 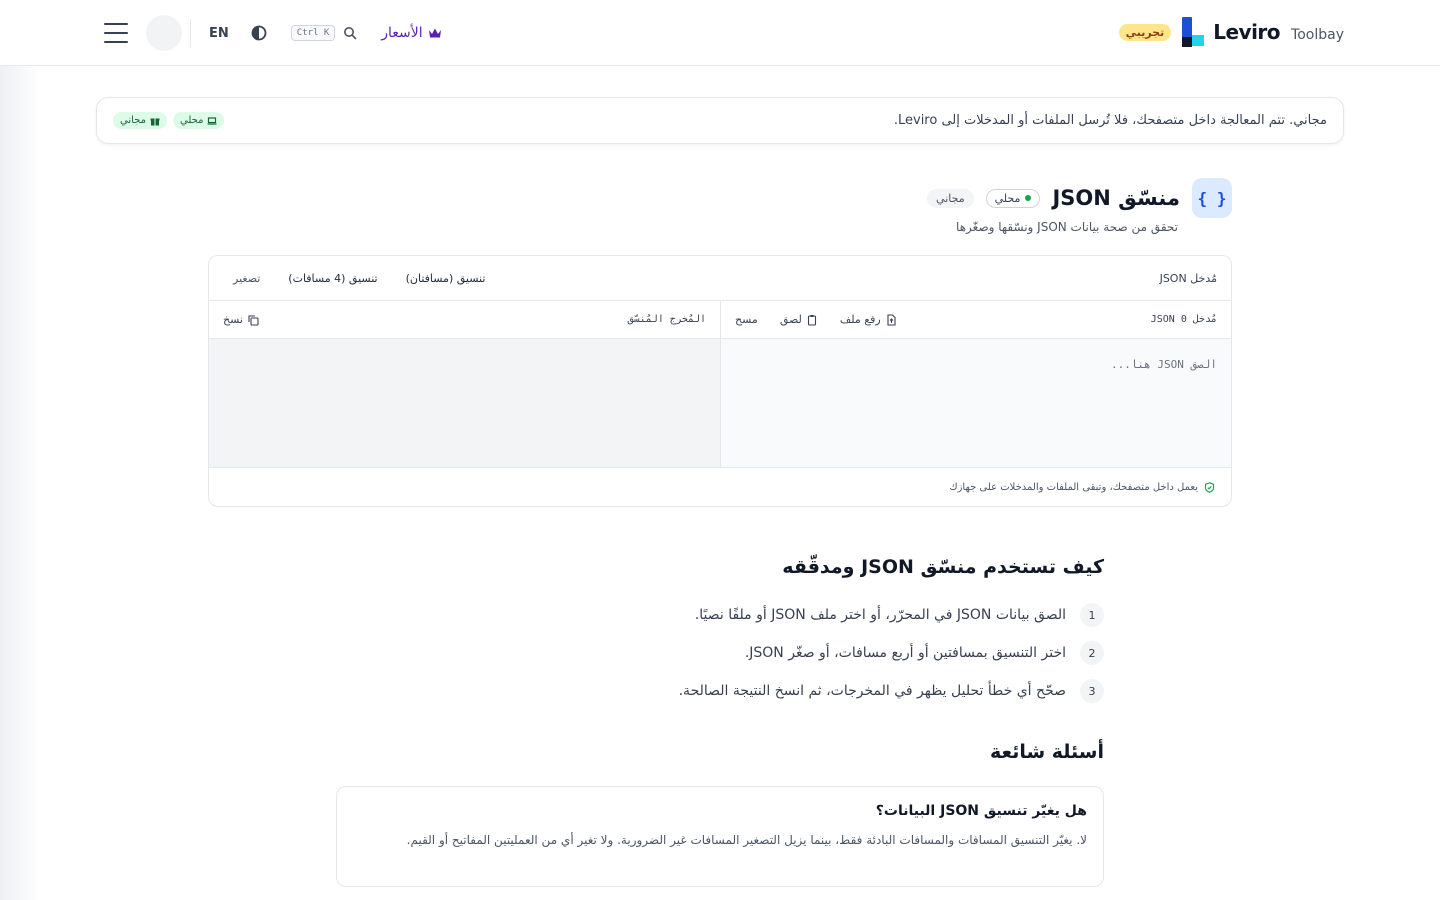 What do you see at coordinates (446, 278) in the screenshot?
I see `format-2-spaces-button: تنسيق (مسافتان)` at bounding box center [446, 278].